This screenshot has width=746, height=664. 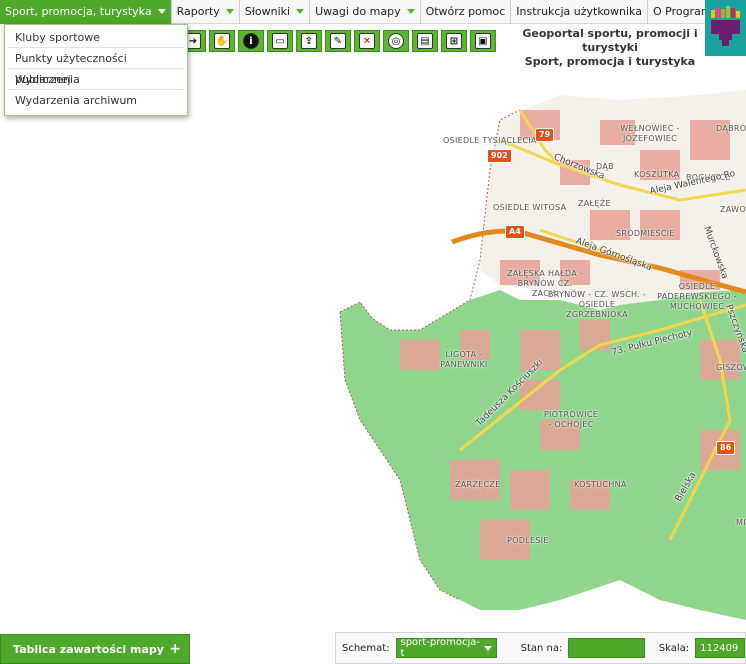 I want to click on tool-comment: ▭, so click(x=280, y=41).